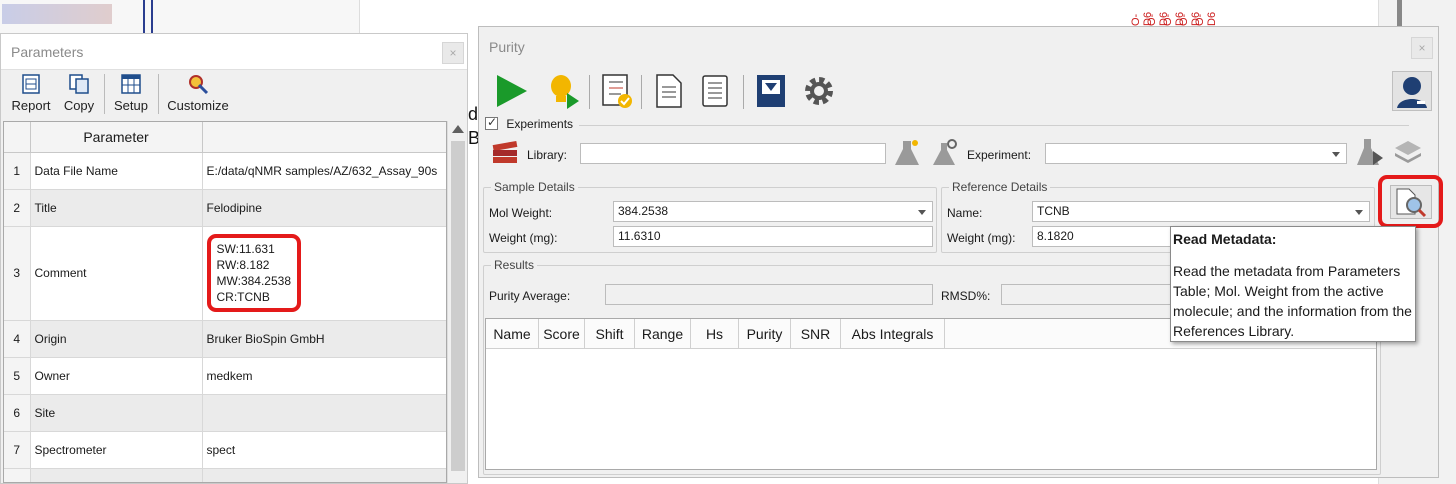 Image resolution: width=1456 pixels, height=484 pixels. I want to click on parameter-name: Spectrometer, so click(116, 450).